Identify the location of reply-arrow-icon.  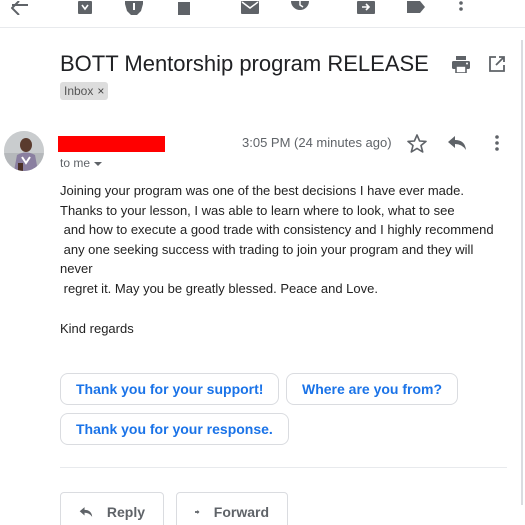
(86, 512).